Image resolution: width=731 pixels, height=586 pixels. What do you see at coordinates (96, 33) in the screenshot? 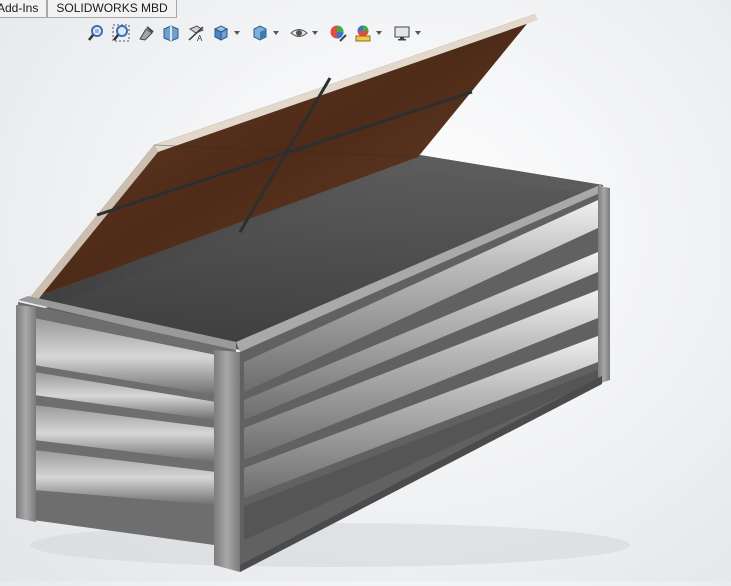
I see `zoom-to-fit-icon` at bounding box center [96, 33].